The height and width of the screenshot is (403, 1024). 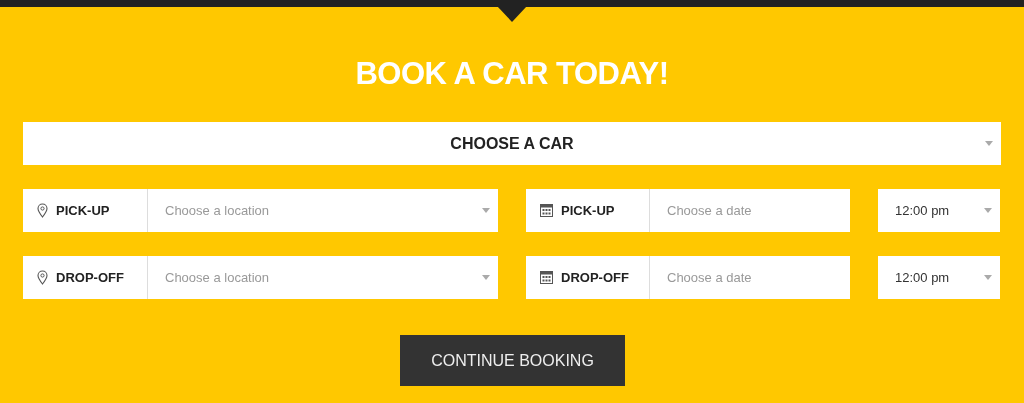 What do you see at coordinates (512, 74) in the screenshot?
I see `heading: BOOK A CAR TODAY!` at bounding box center [512, 74].